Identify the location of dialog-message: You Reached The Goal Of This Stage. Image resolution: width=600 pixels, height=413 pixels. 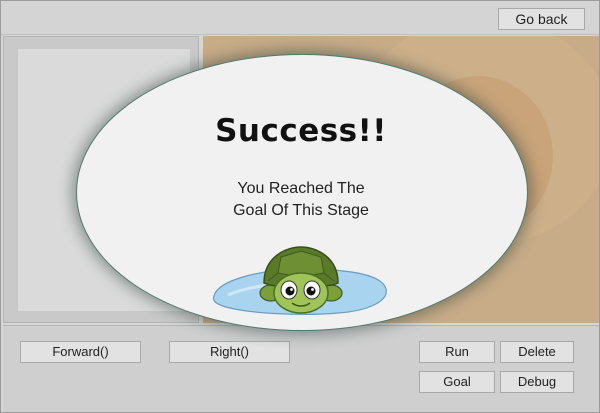
(301, 200).